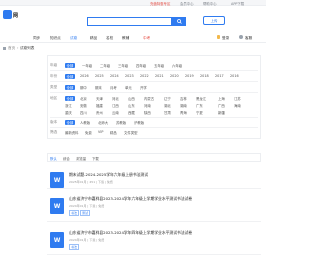  I want to click on filter-year-option: 2021, so click(159, 76).